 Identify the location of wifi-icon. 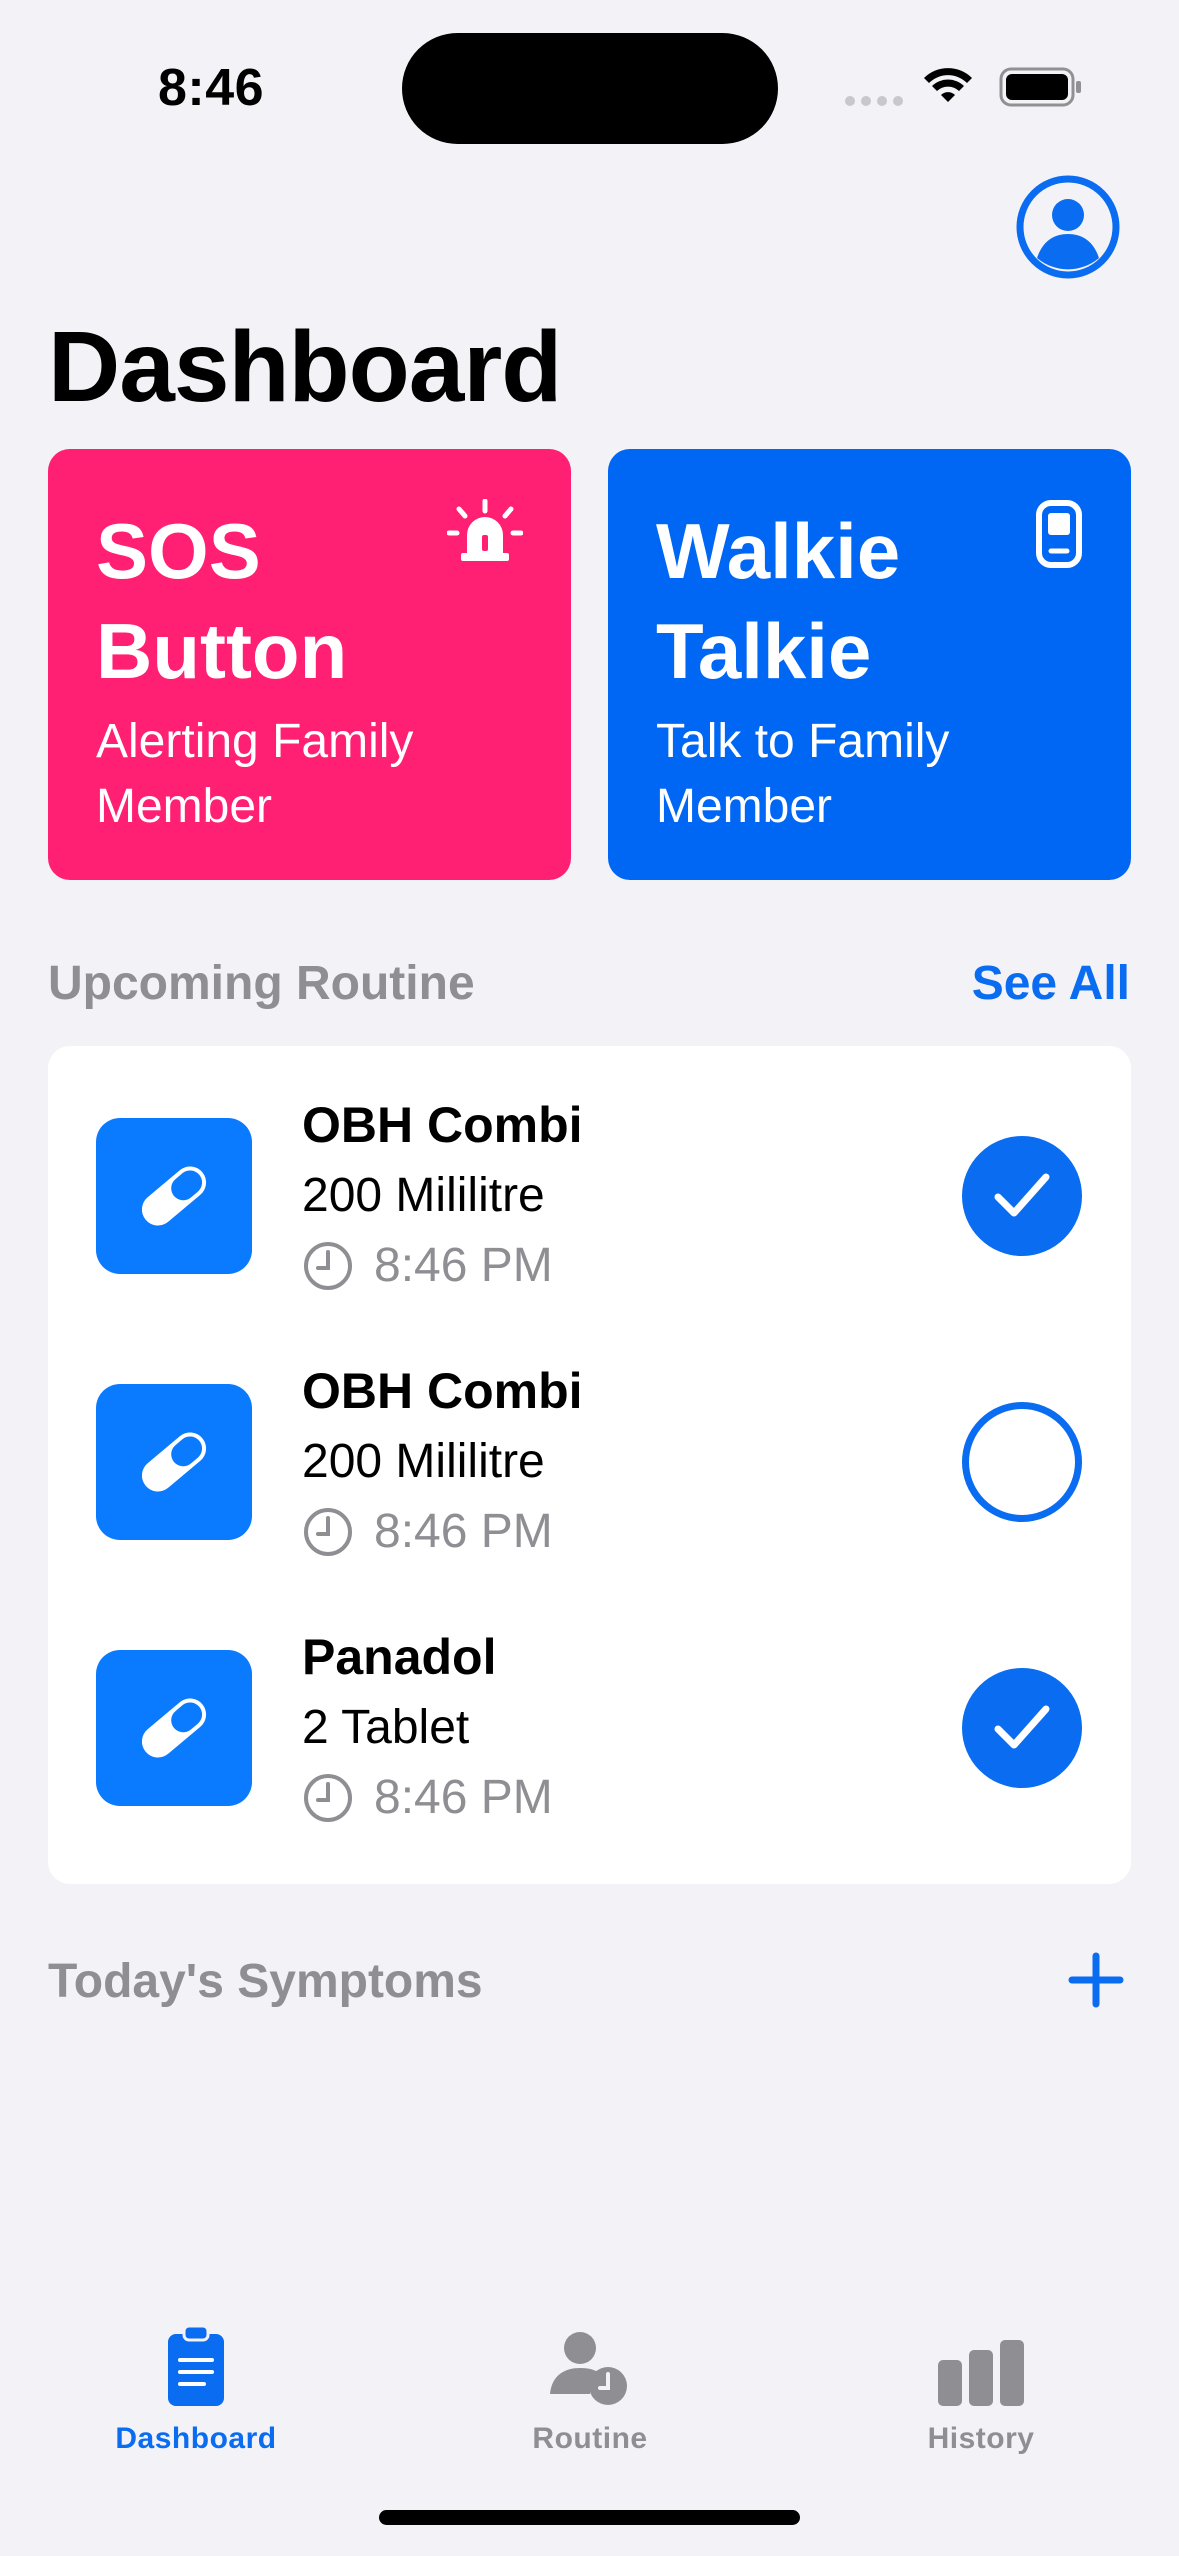
(948, 85).